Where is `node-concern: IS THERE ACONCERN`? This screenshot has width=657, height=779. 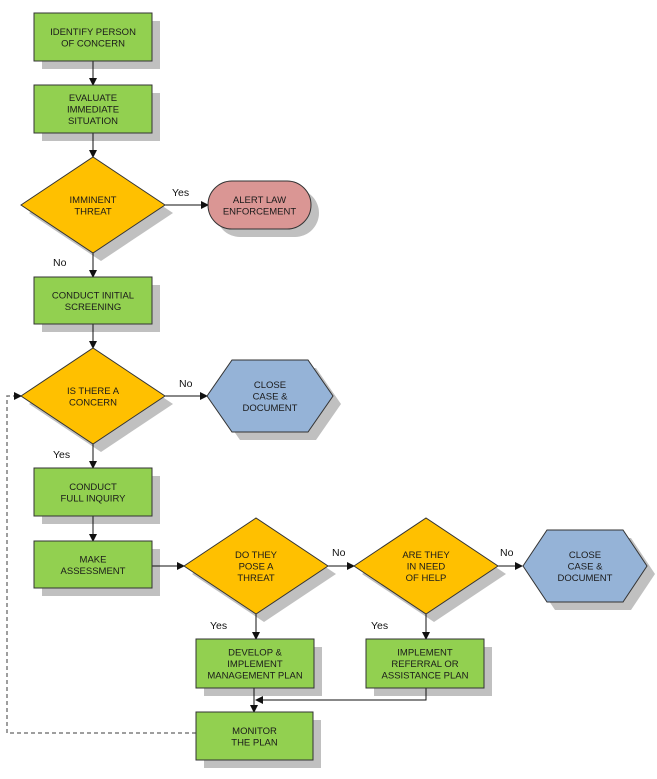
node-concern: IS THERE ACONCERN is located at coordinates (93, 396).